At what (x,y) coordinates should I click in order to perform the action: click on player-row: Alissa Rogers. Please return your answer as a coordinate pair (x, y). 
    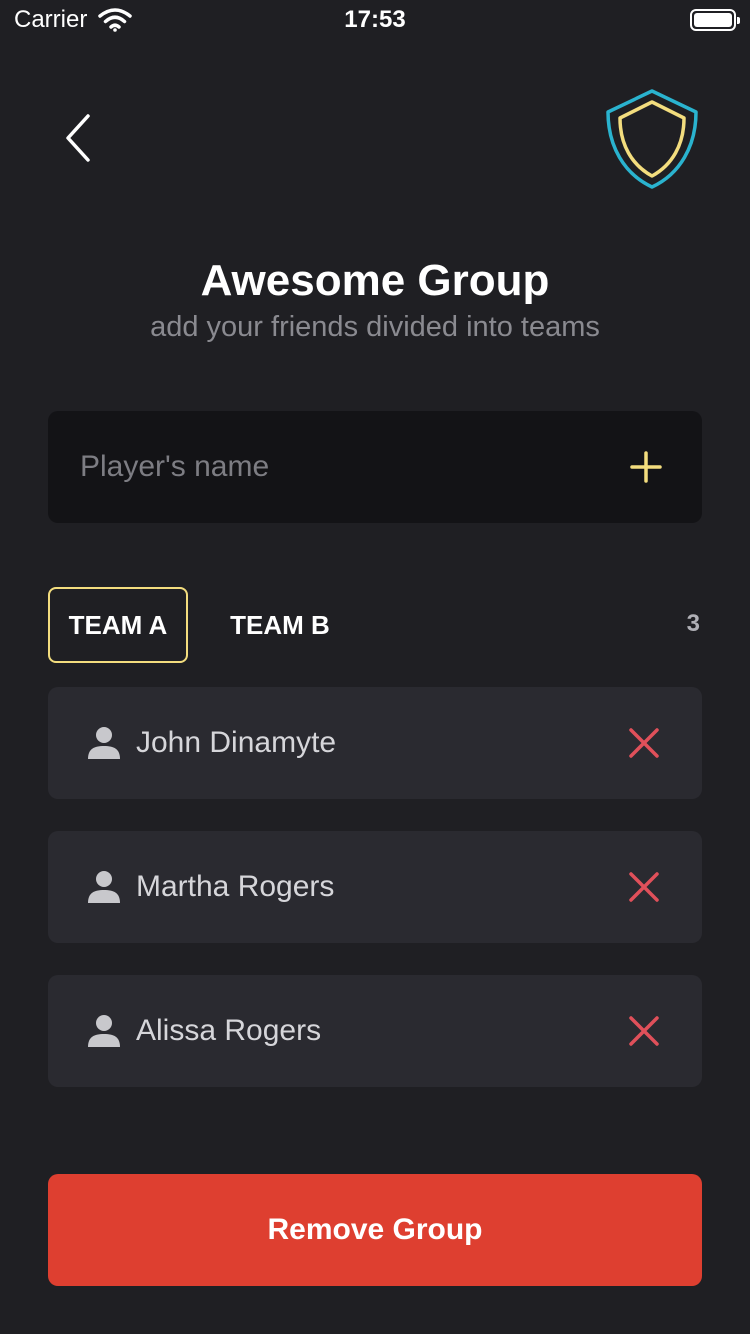
    Looking at the image, I should click on (375, 1031).